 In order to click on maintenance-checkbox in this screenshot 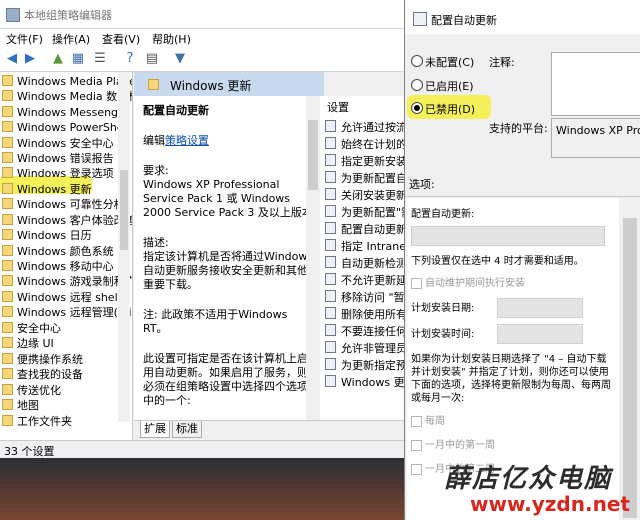, I will do `click(416, 283)`.